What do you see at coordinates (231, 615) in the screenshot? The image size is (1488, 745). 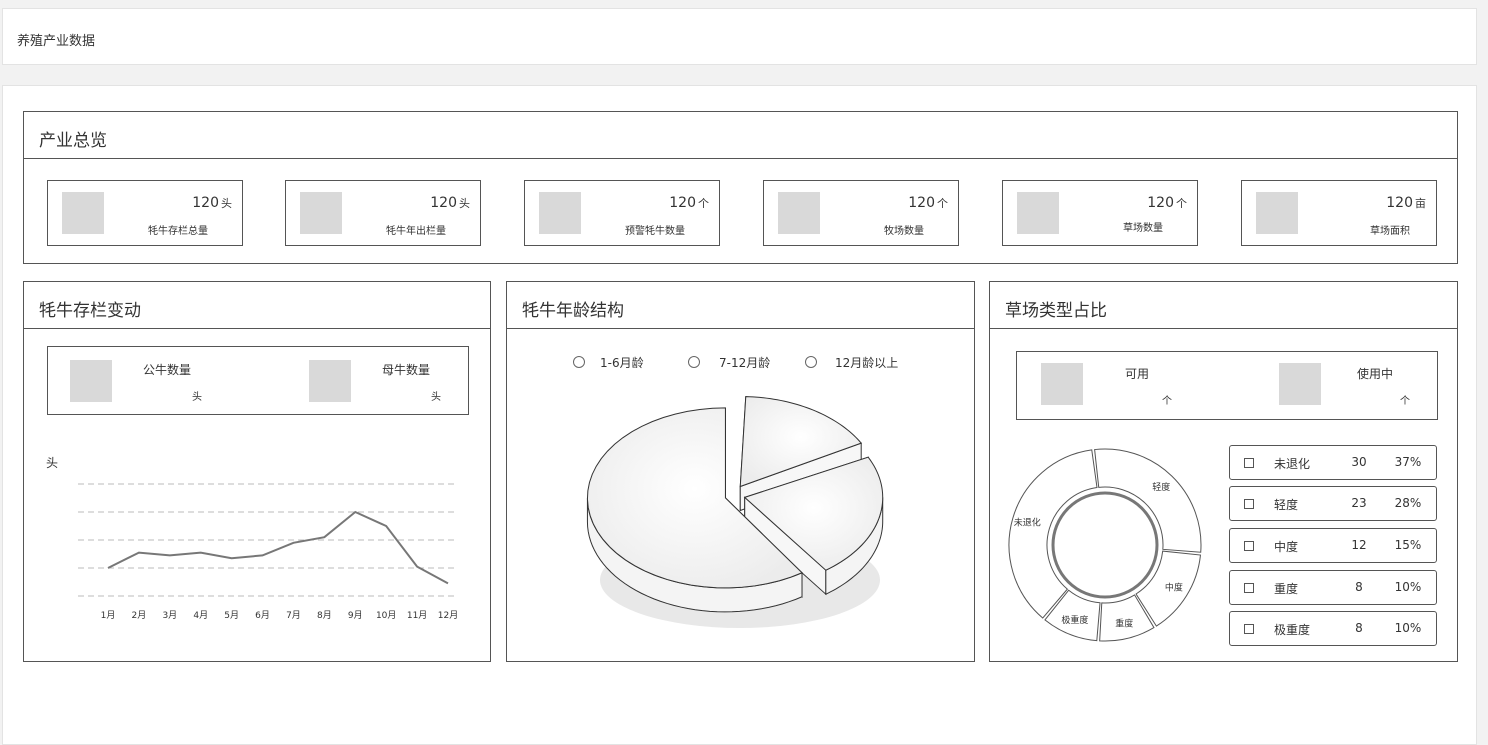 I see `x-tick-label: 5月` at bounding box center [231, 615].